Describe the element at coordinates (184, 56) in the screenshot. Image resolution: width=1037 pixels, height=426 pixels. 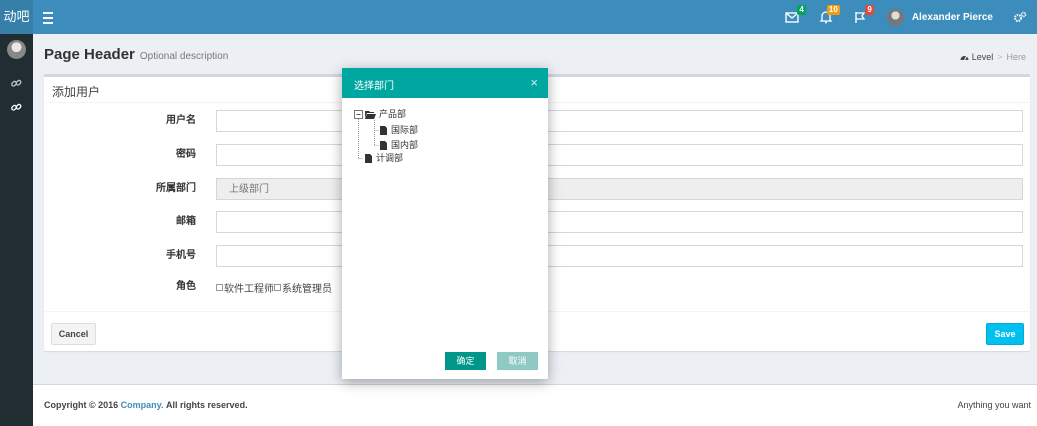
I see `page-description: Optional description` at that location.